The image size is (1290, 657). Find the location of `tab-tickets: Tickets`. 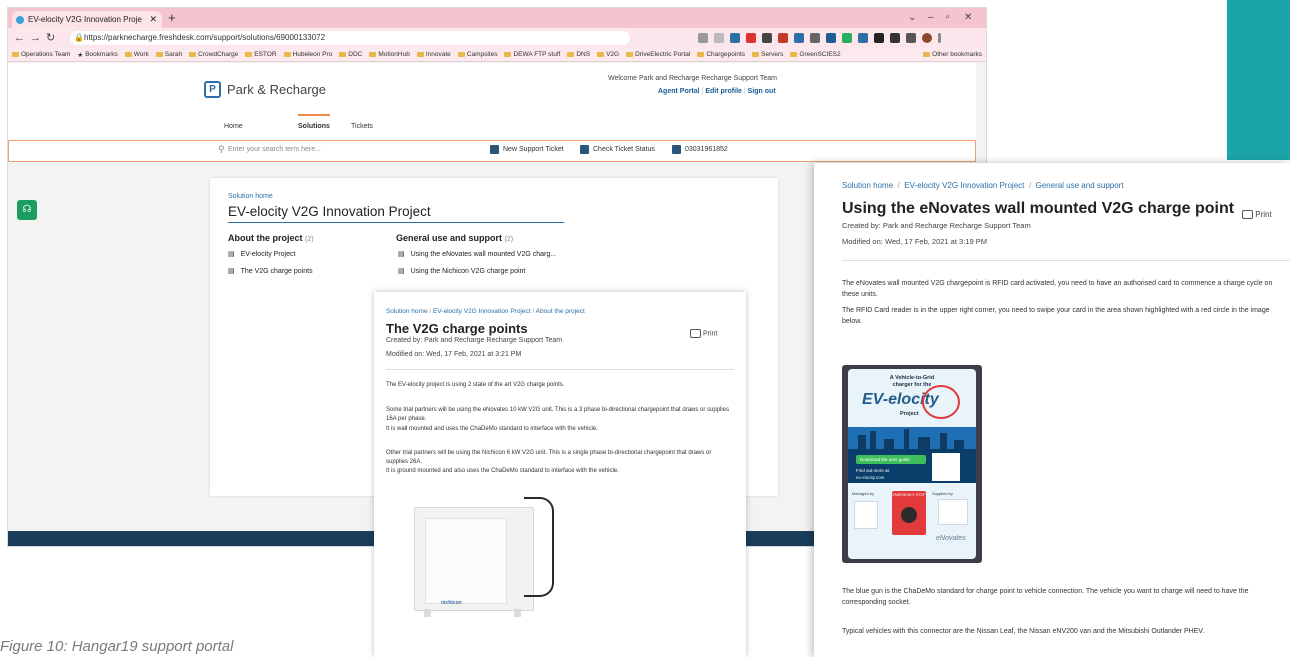

tab-tickets: Tickets is located at coordinates (362, 126).